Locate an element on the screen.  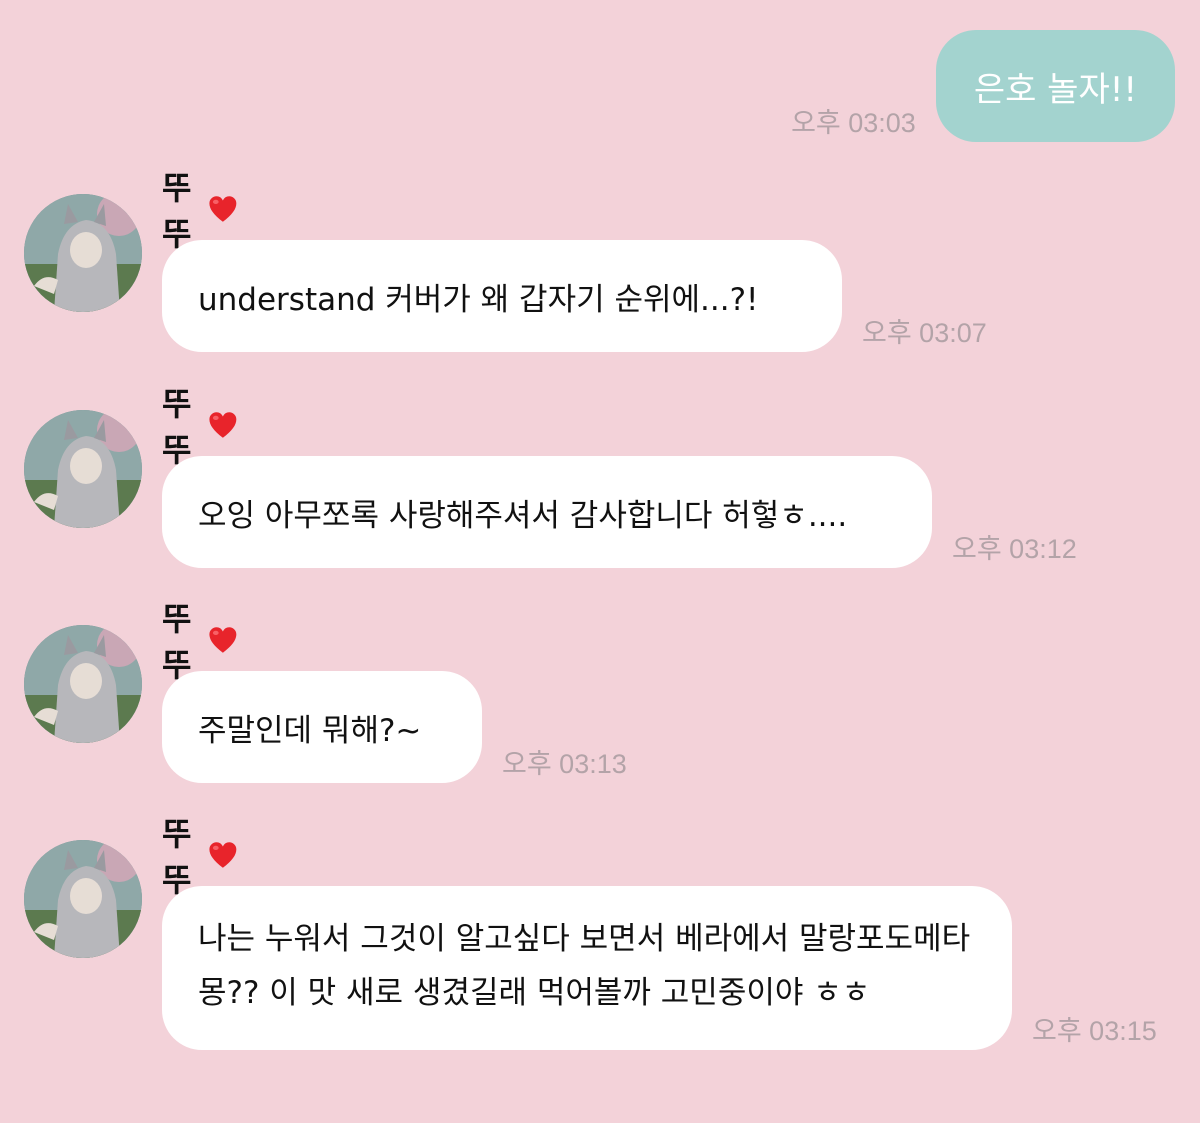
message-timestamp: 오후 03:13 is located at coordinates (564, 764).